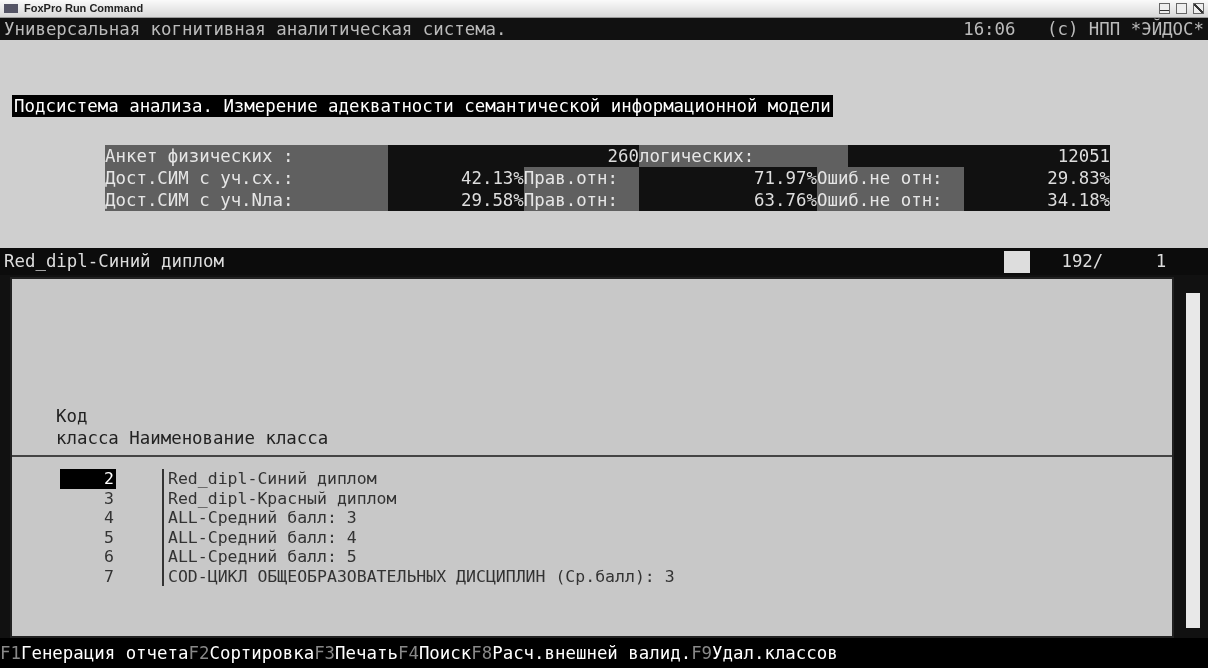  Describe the element at coordinates (727, 200) in the screenshot. I see `stat-value: 63.76%` at that location.